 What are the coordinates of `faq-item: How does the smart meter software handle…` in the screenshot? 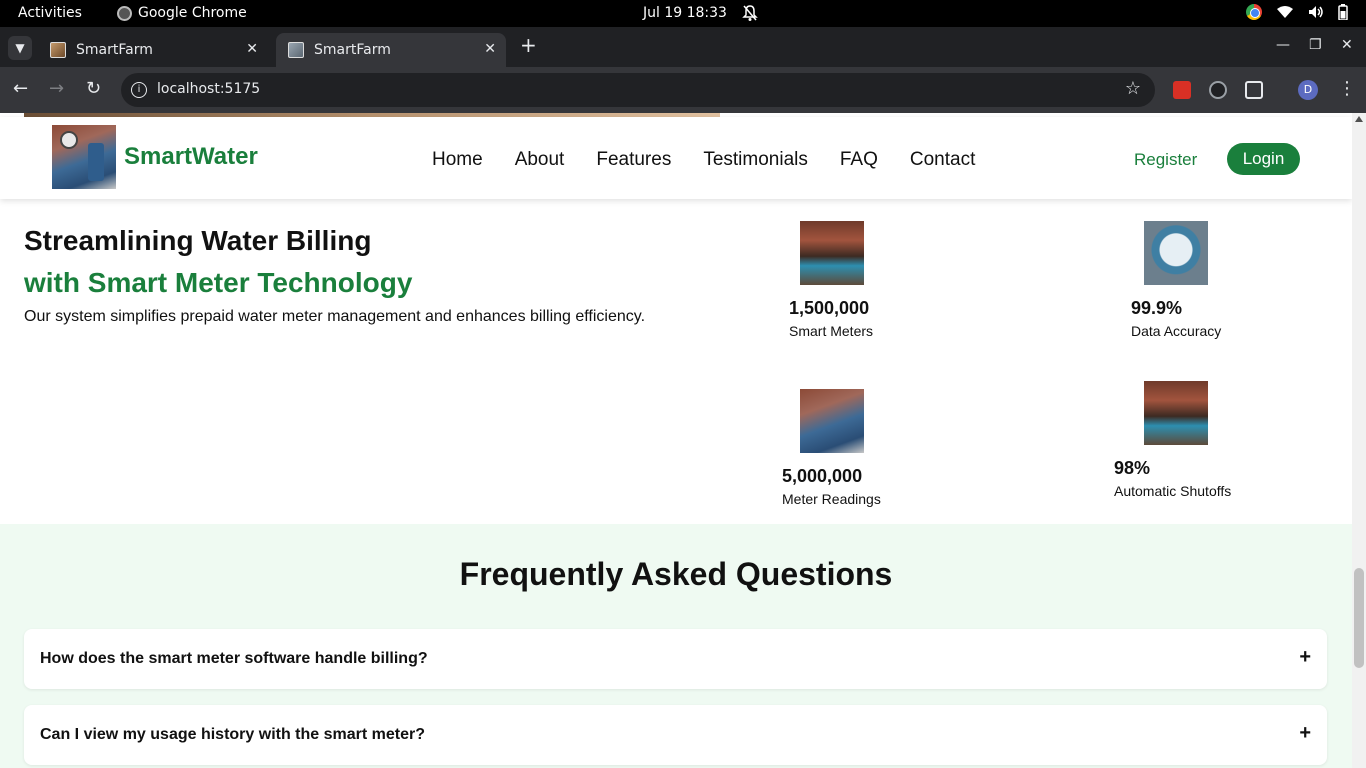 It's located at (675, 659).